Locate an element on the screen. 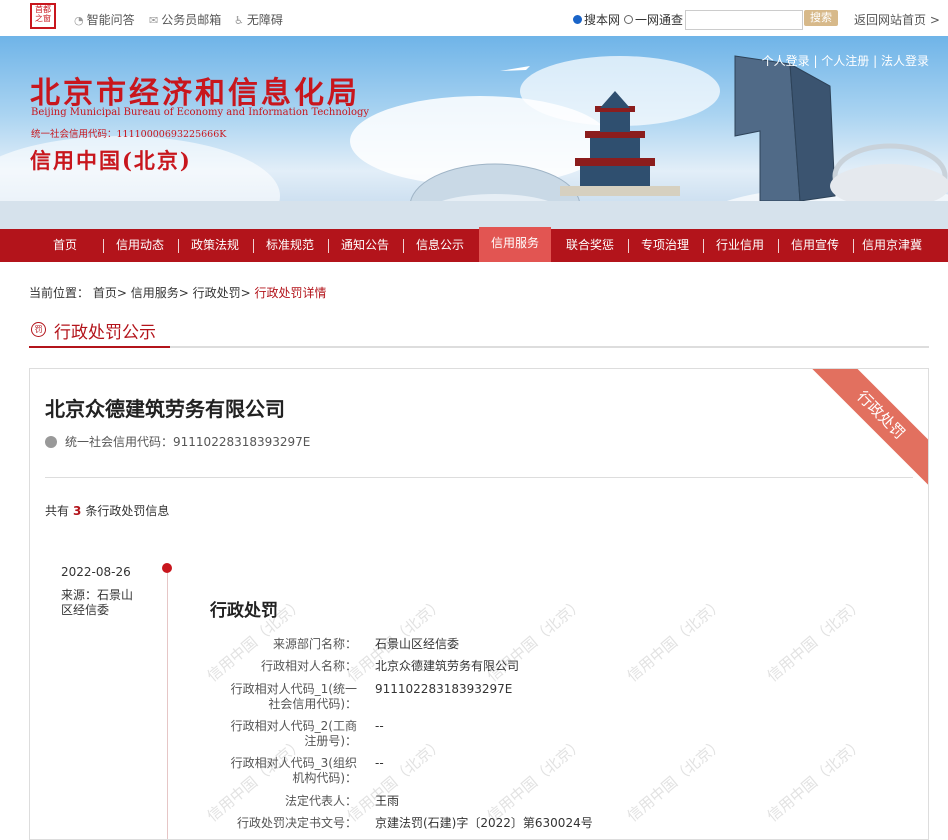 This screenshot has height=840, width=948. accessibility-label: 无障碍 is located at coordinates (264, 20).